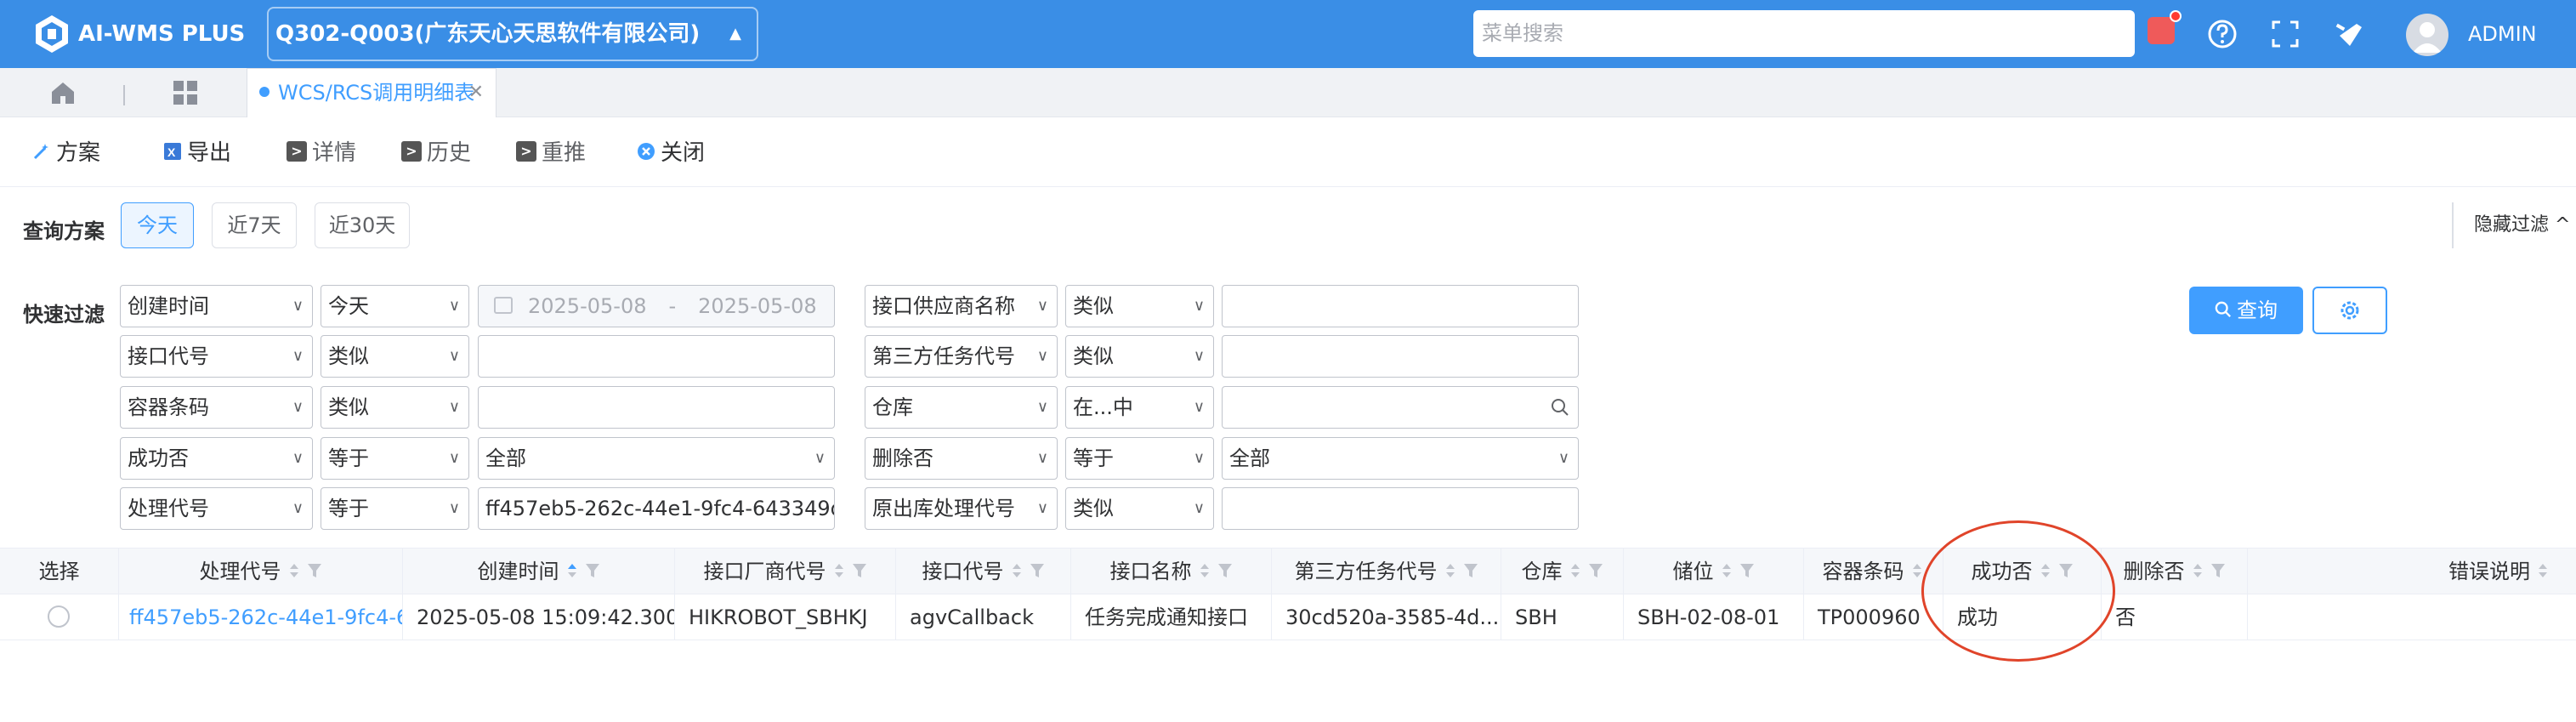  Describe the element at coordinates (2502, 34) in the screenshot. I see `user-name: ADMIN` at that location.